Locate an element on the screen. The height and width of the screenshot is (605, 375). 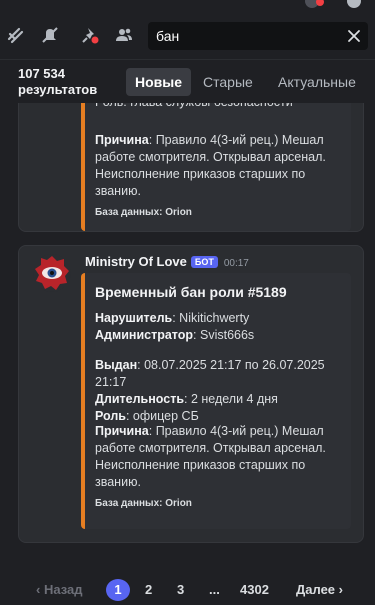
search-input is located at coordinates (243, 36).